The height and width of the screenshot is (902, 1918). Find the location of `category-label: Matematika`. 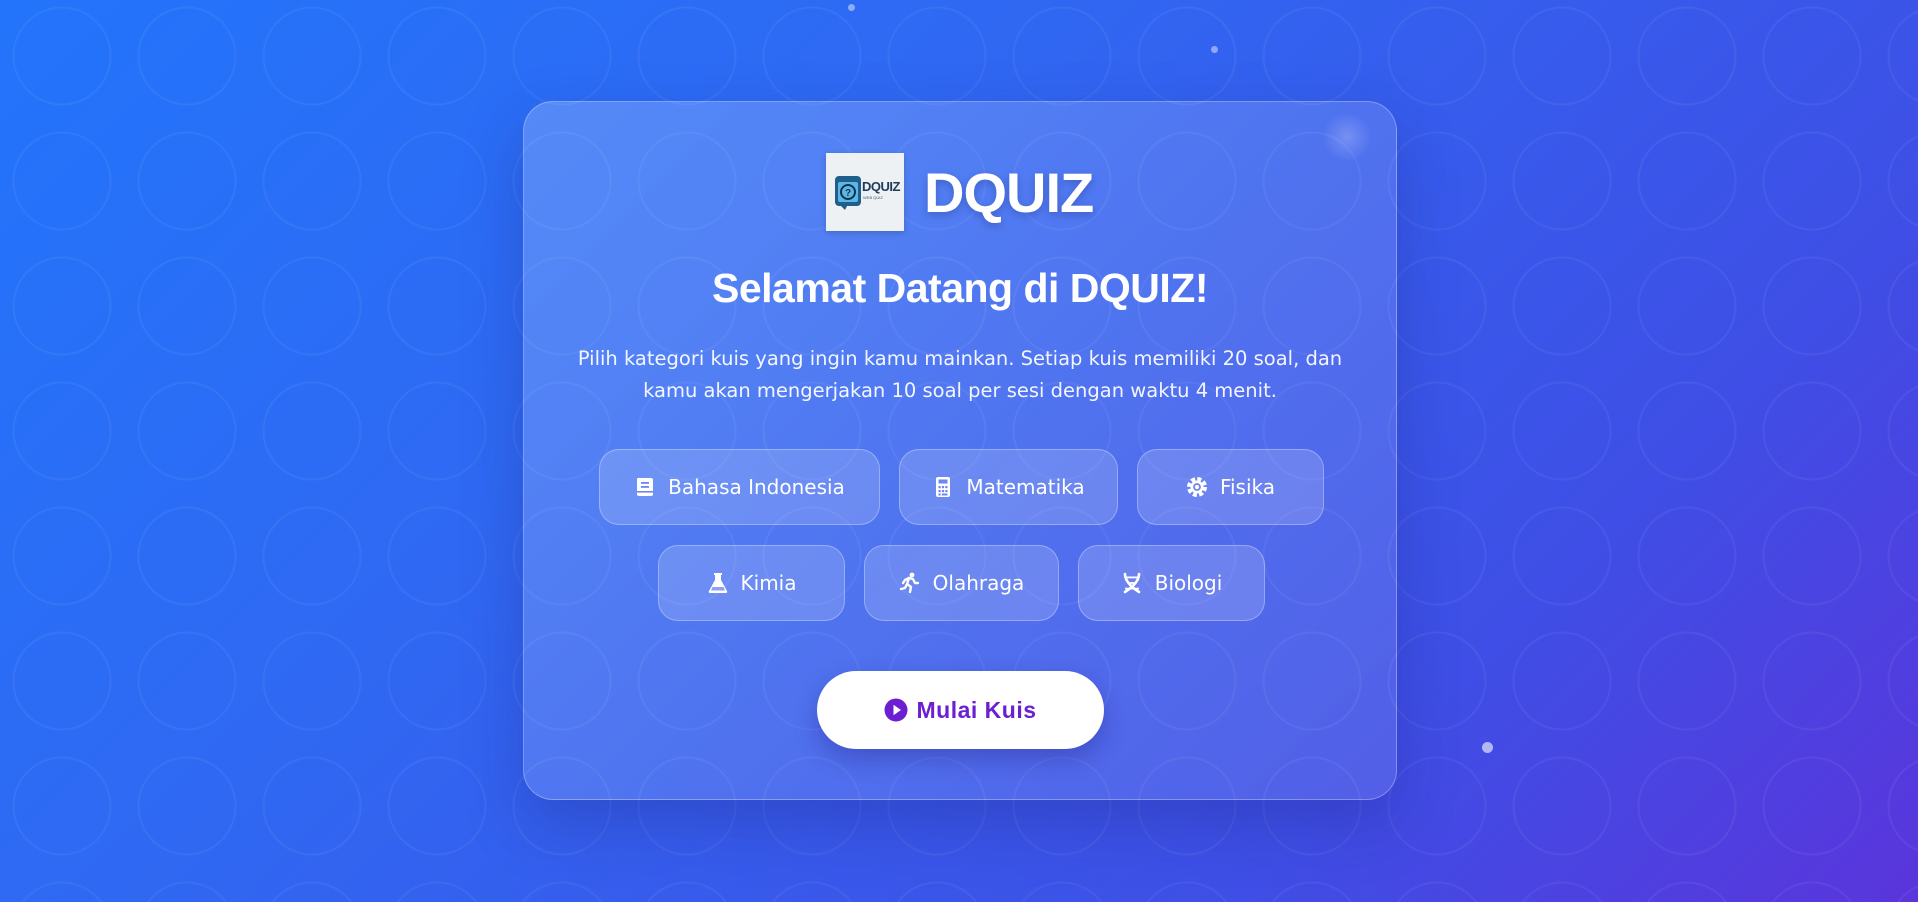

category-label: Matematika is located at coordinates (1025, 487).